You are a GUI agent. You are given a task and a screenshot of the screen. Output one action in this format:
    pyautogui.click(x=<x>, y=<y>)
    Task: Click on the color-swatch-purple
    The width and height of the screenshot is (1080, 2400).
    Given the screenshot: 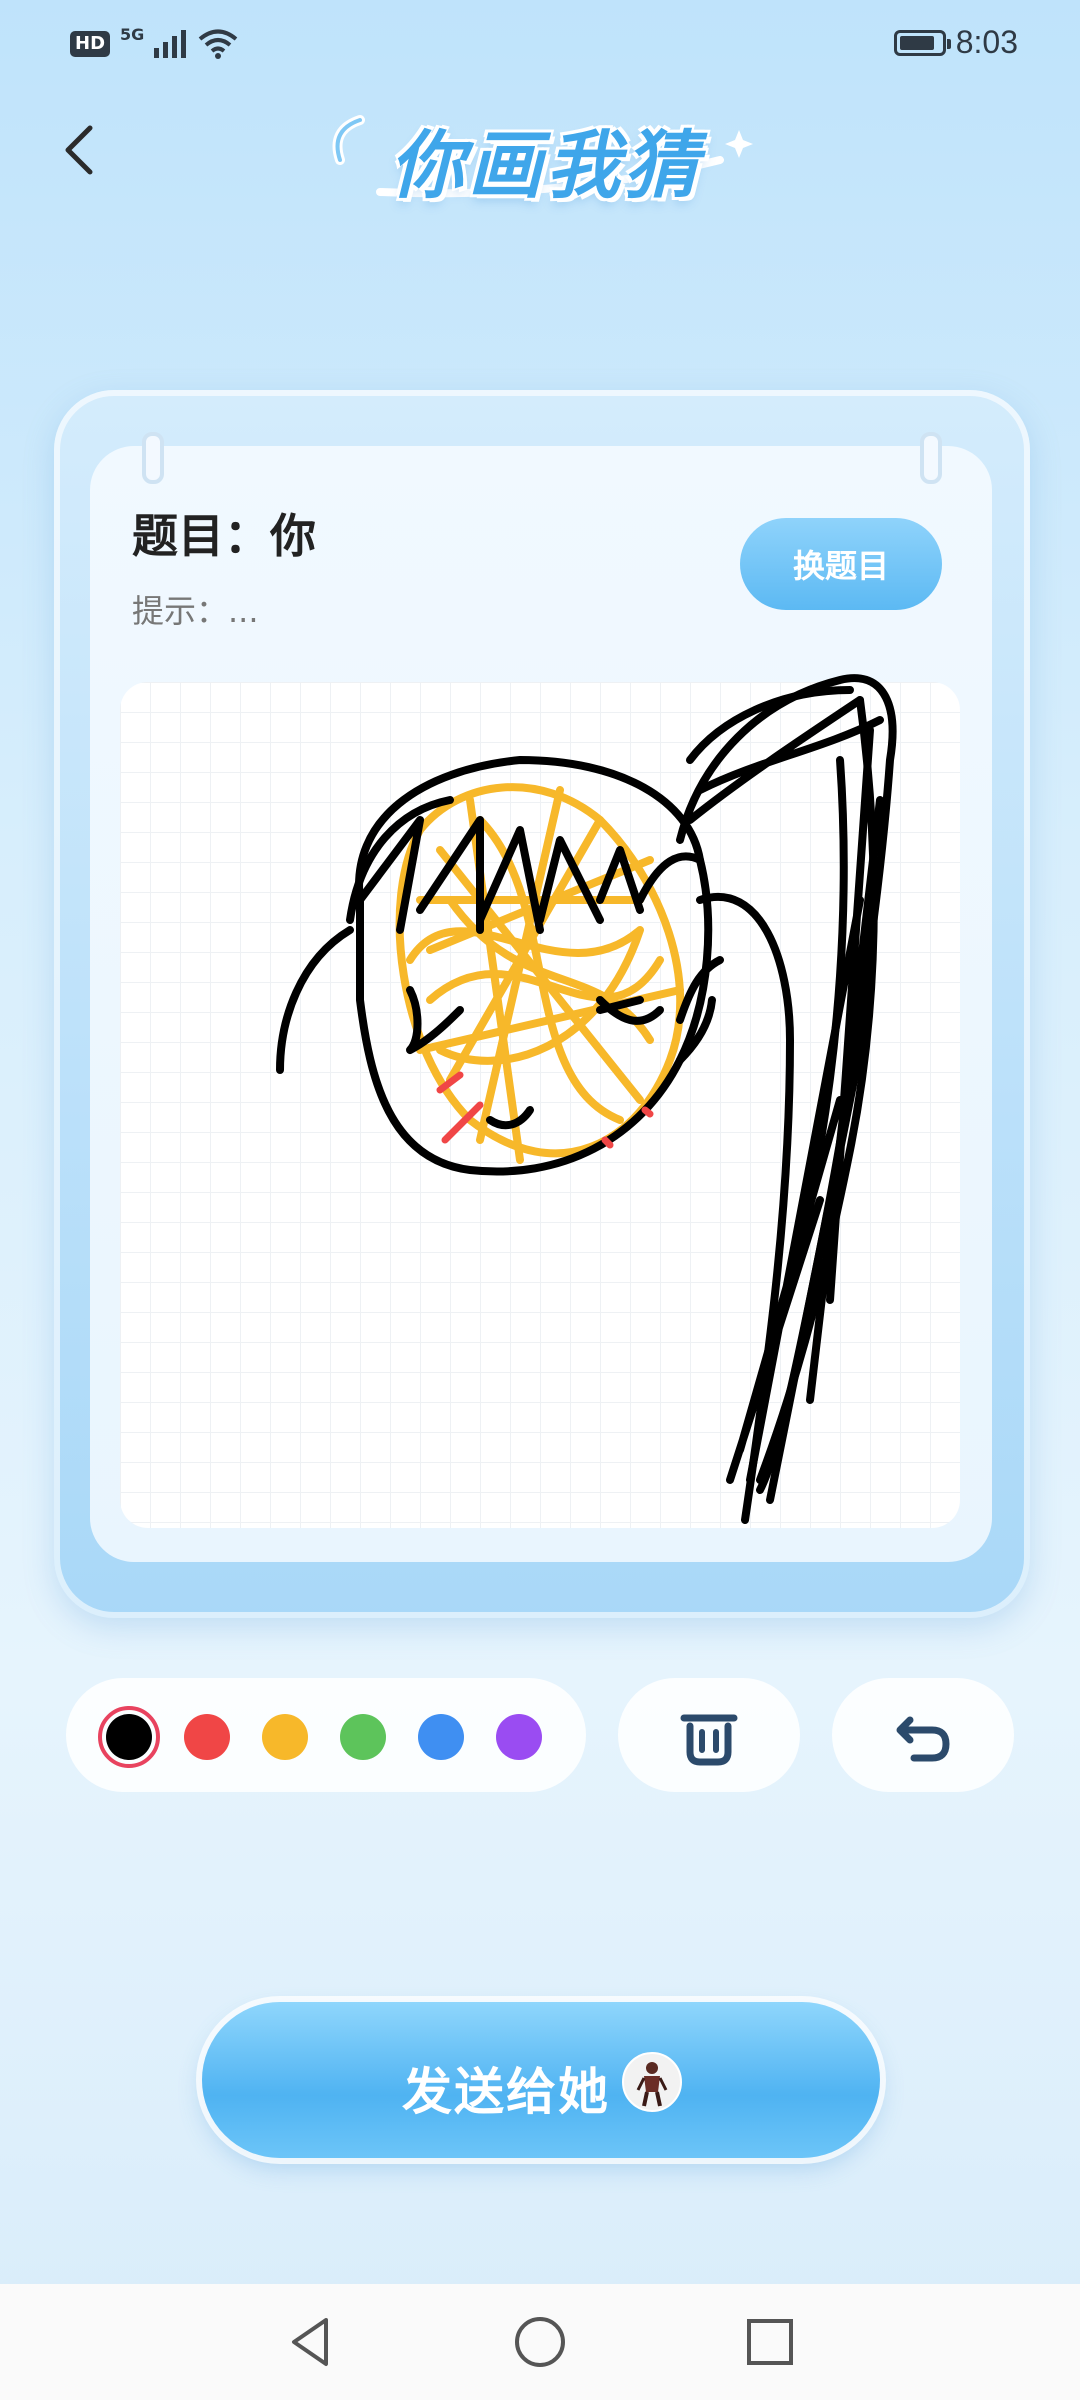 What is the action you would take?
    pyautogui.click(x=519, y=1737)
    